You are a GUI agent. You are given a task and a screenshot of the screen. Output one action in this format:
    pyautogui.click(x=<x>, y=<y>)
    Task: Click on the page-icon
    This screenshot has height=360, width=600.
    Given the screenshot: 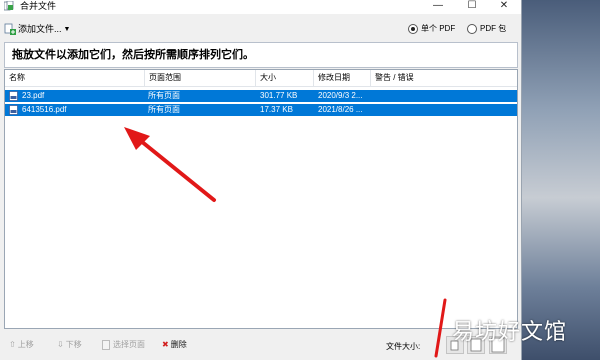 What is the action you would take?
    pyautogui.click(x=106, y=344)
    